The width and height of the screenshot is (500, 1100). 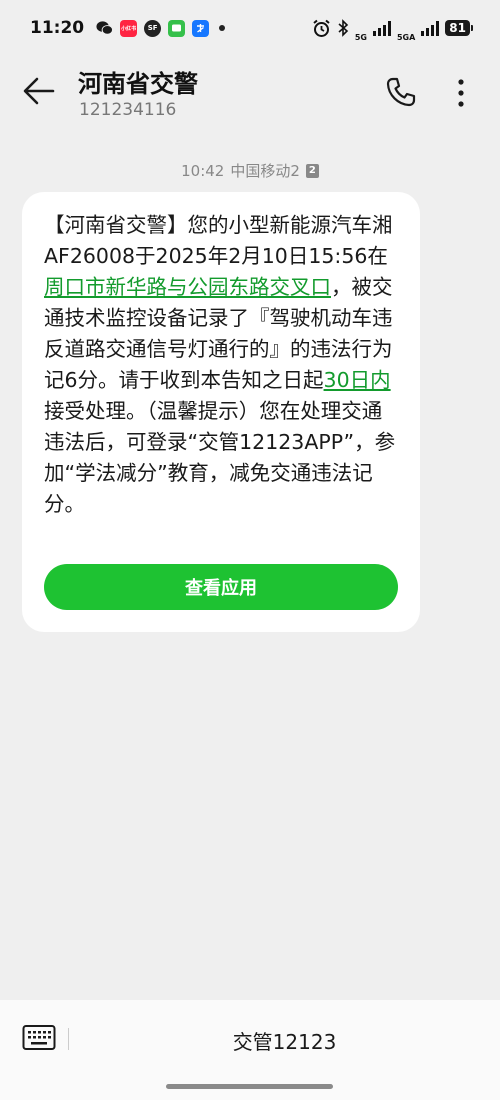 I want to click on sim-badge: 2, so click(x=312, y=170).